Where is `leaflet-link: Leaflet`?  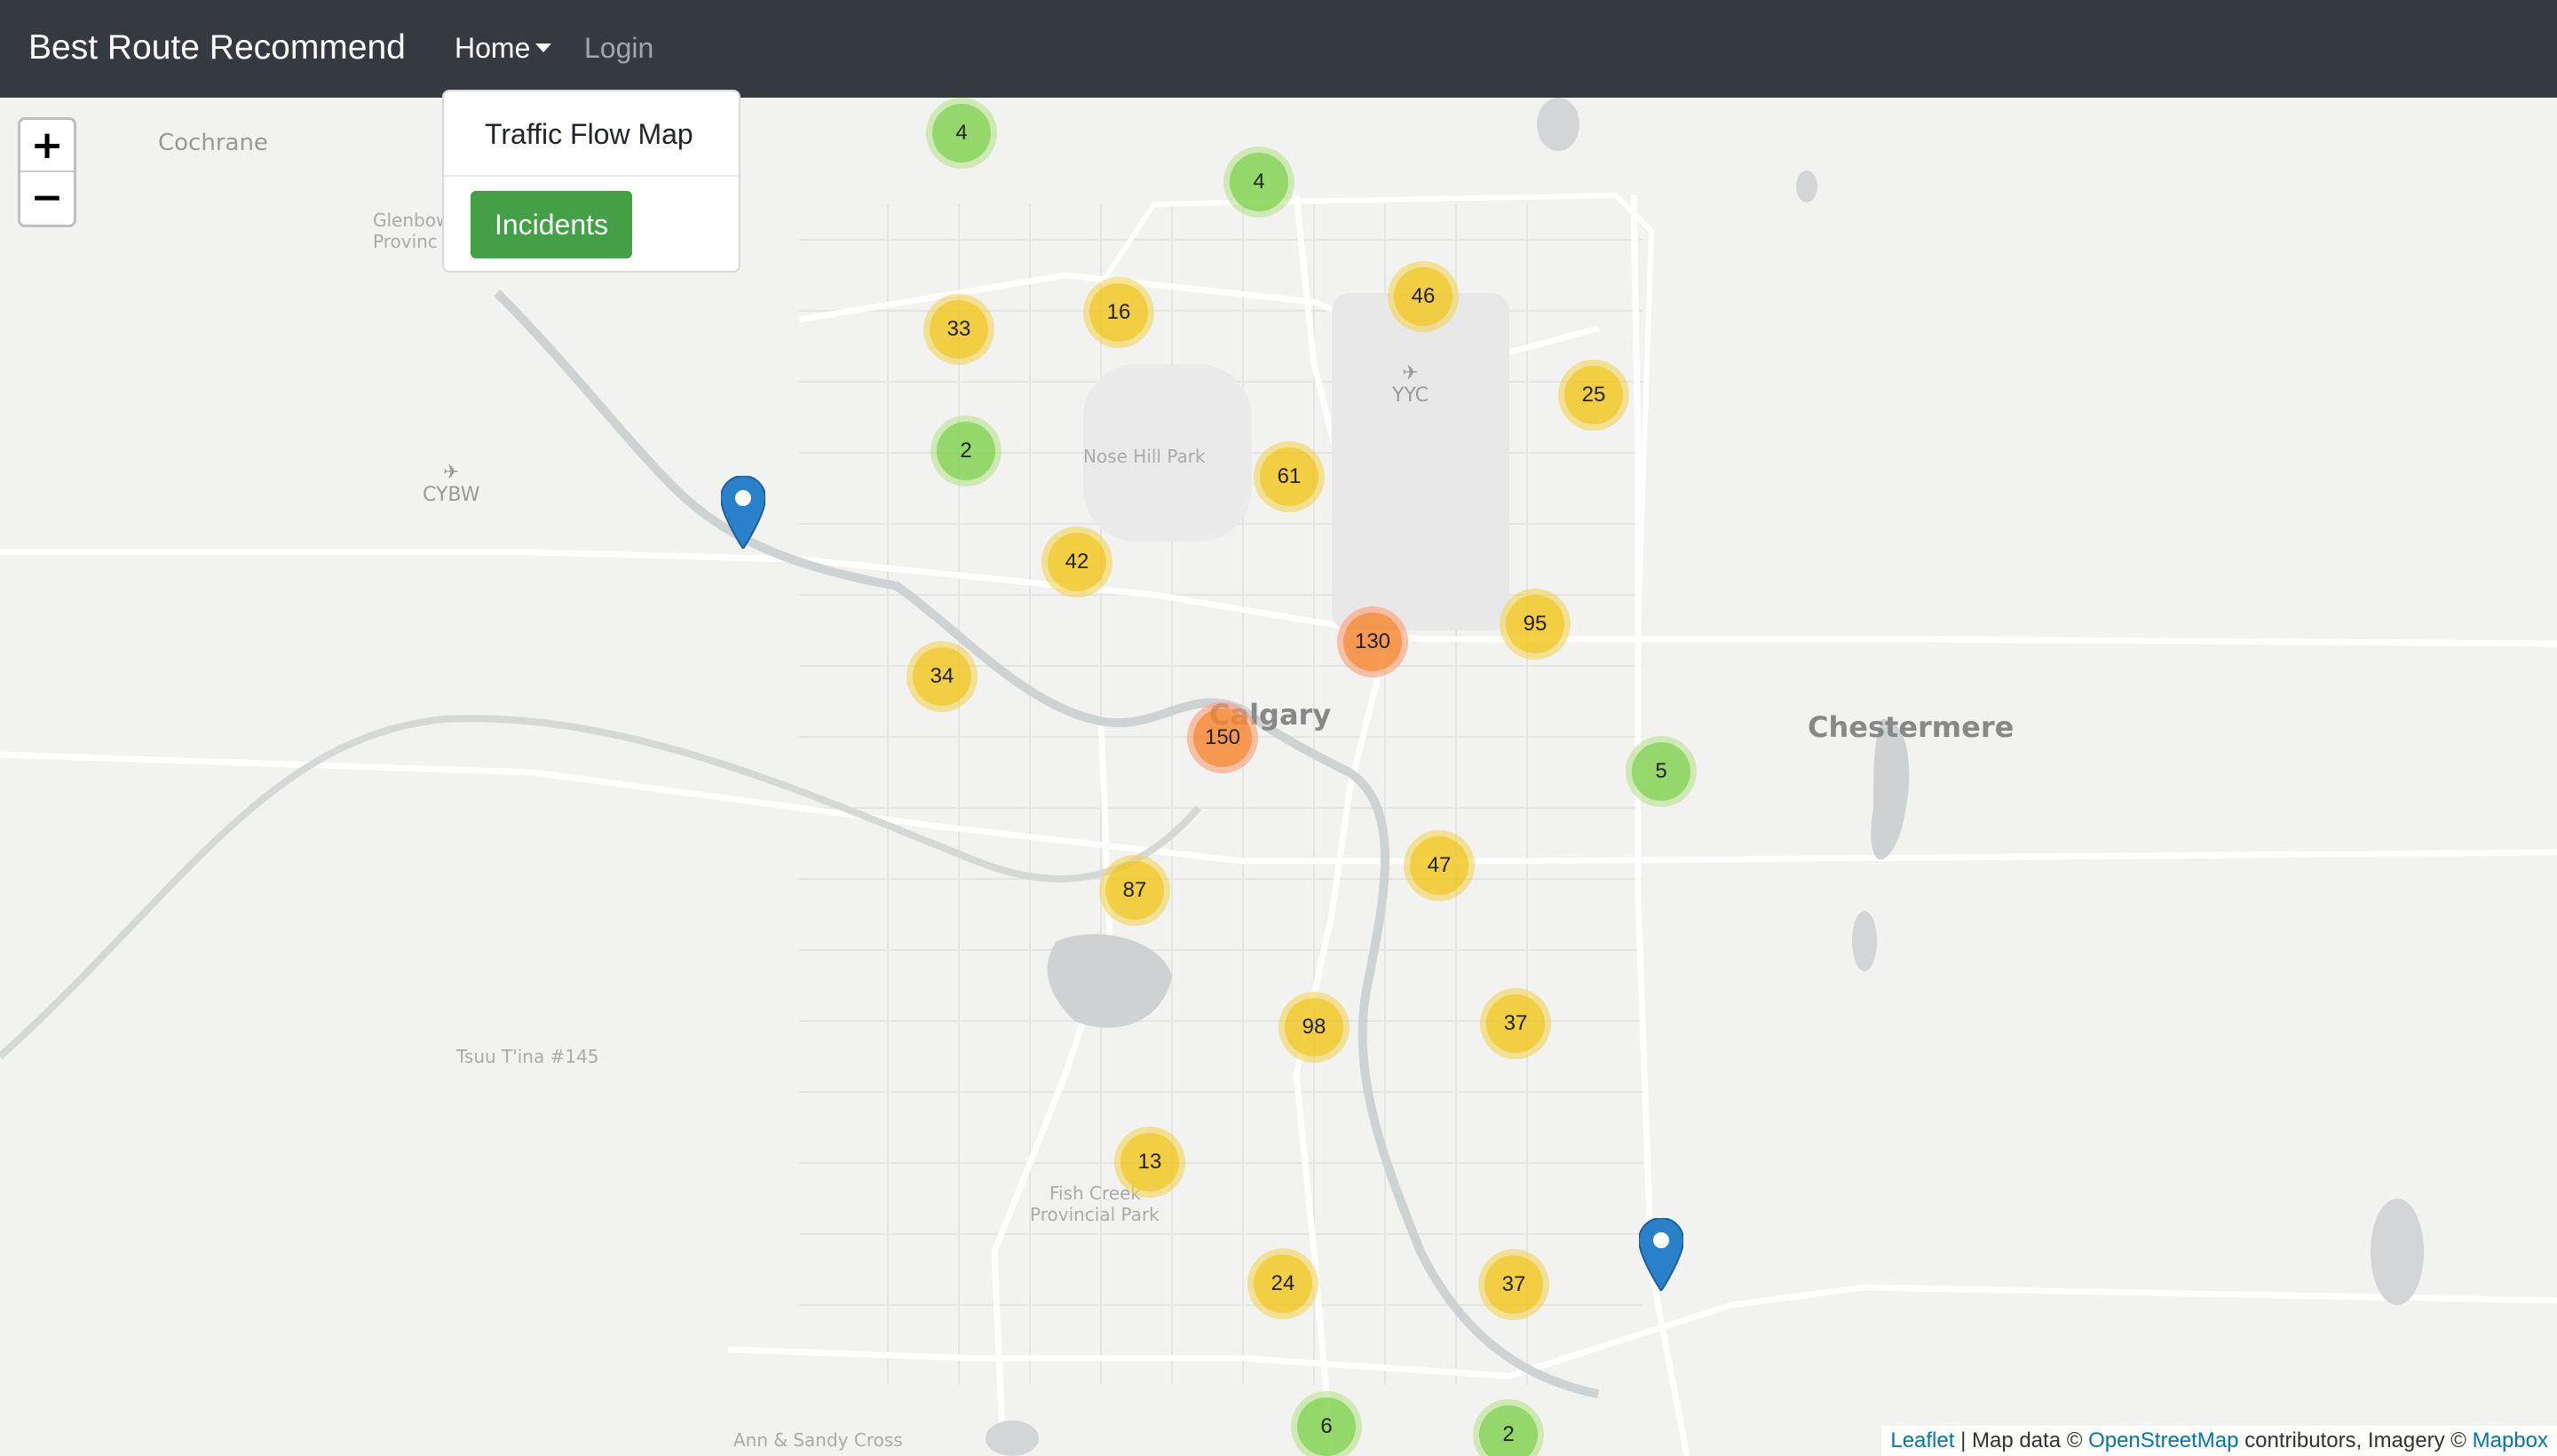 leaflet-link: Leaflet is located at coordinates (1922, 1440).